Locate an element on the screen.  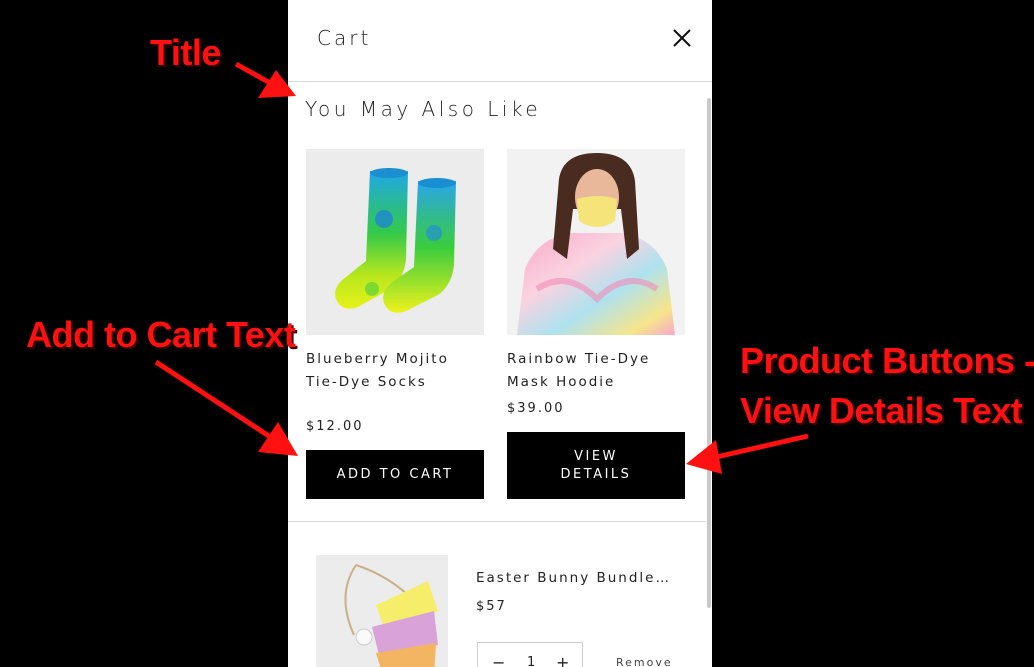
product-name: Rainbow Tie-Dye Mask Hoodie is located at coordinates (597, 371).